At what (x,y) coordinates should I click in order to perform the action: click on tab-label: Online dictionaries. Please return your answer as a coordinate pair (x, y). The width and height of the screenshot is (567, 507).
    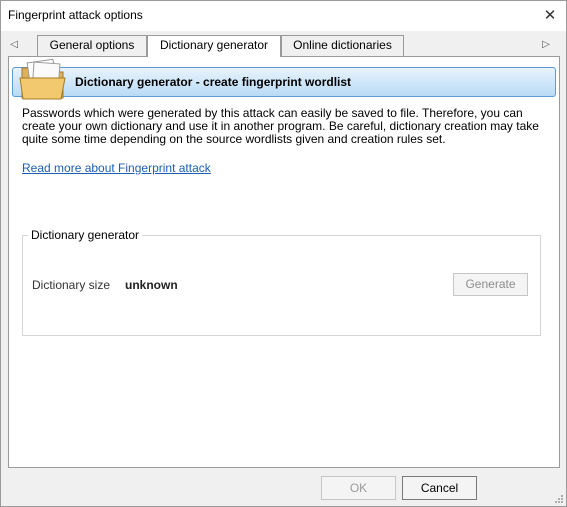
    Looking at the image, I should click on (342, 45).